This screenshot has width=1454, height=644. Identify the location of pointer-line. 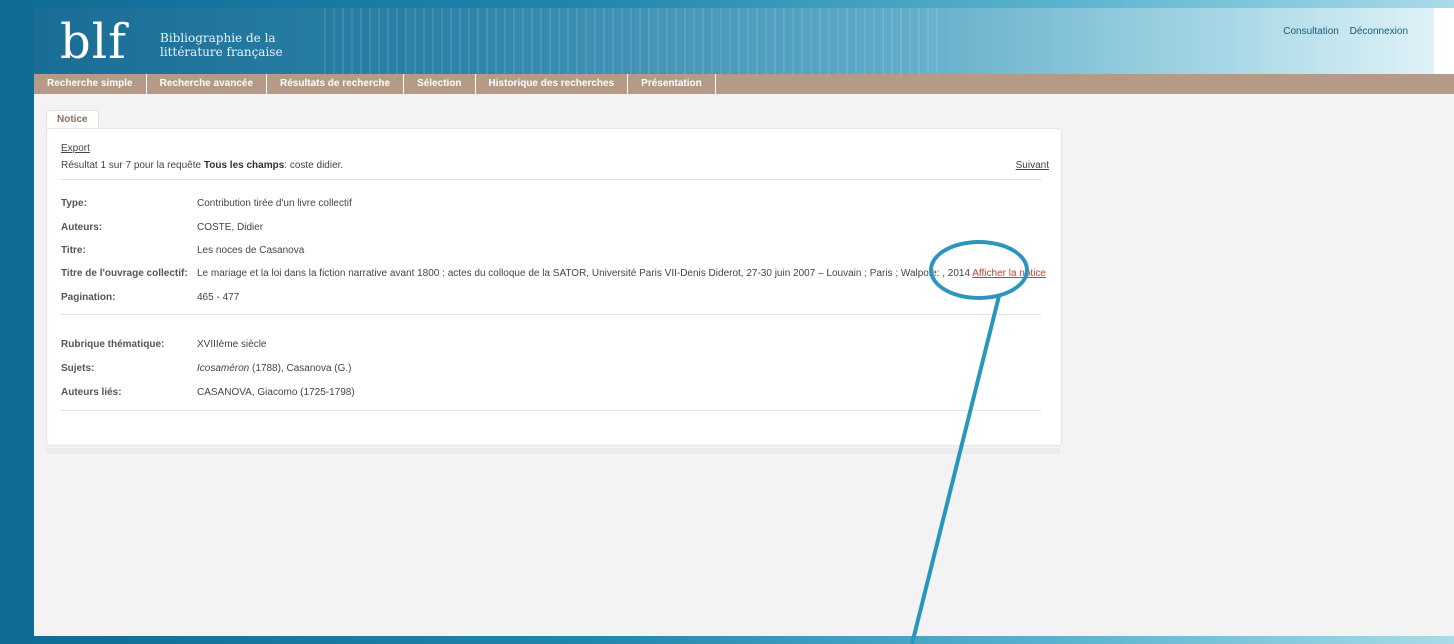
(955, 469).